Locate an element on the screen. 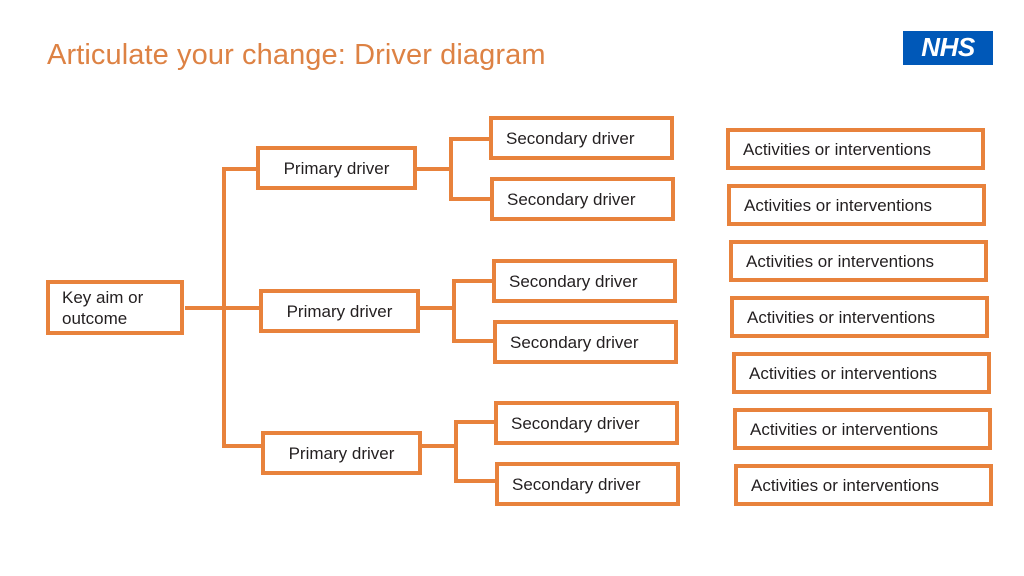  nhs-logo-text: NHS is located at coordinates (948, 47).